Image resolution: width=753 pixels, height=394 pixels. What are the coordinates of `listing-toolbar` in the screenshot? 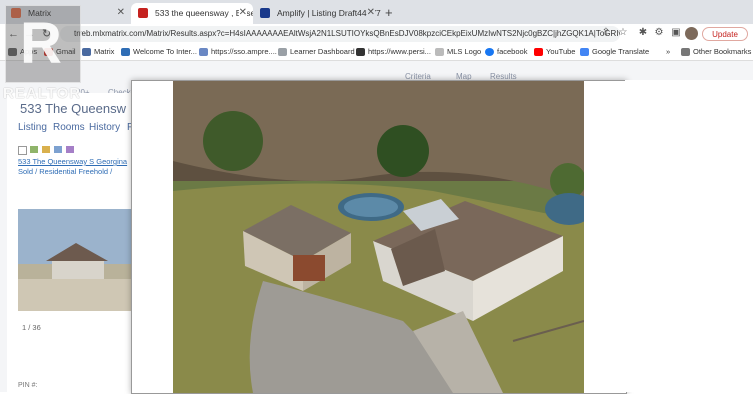 It's located at (74, 150).